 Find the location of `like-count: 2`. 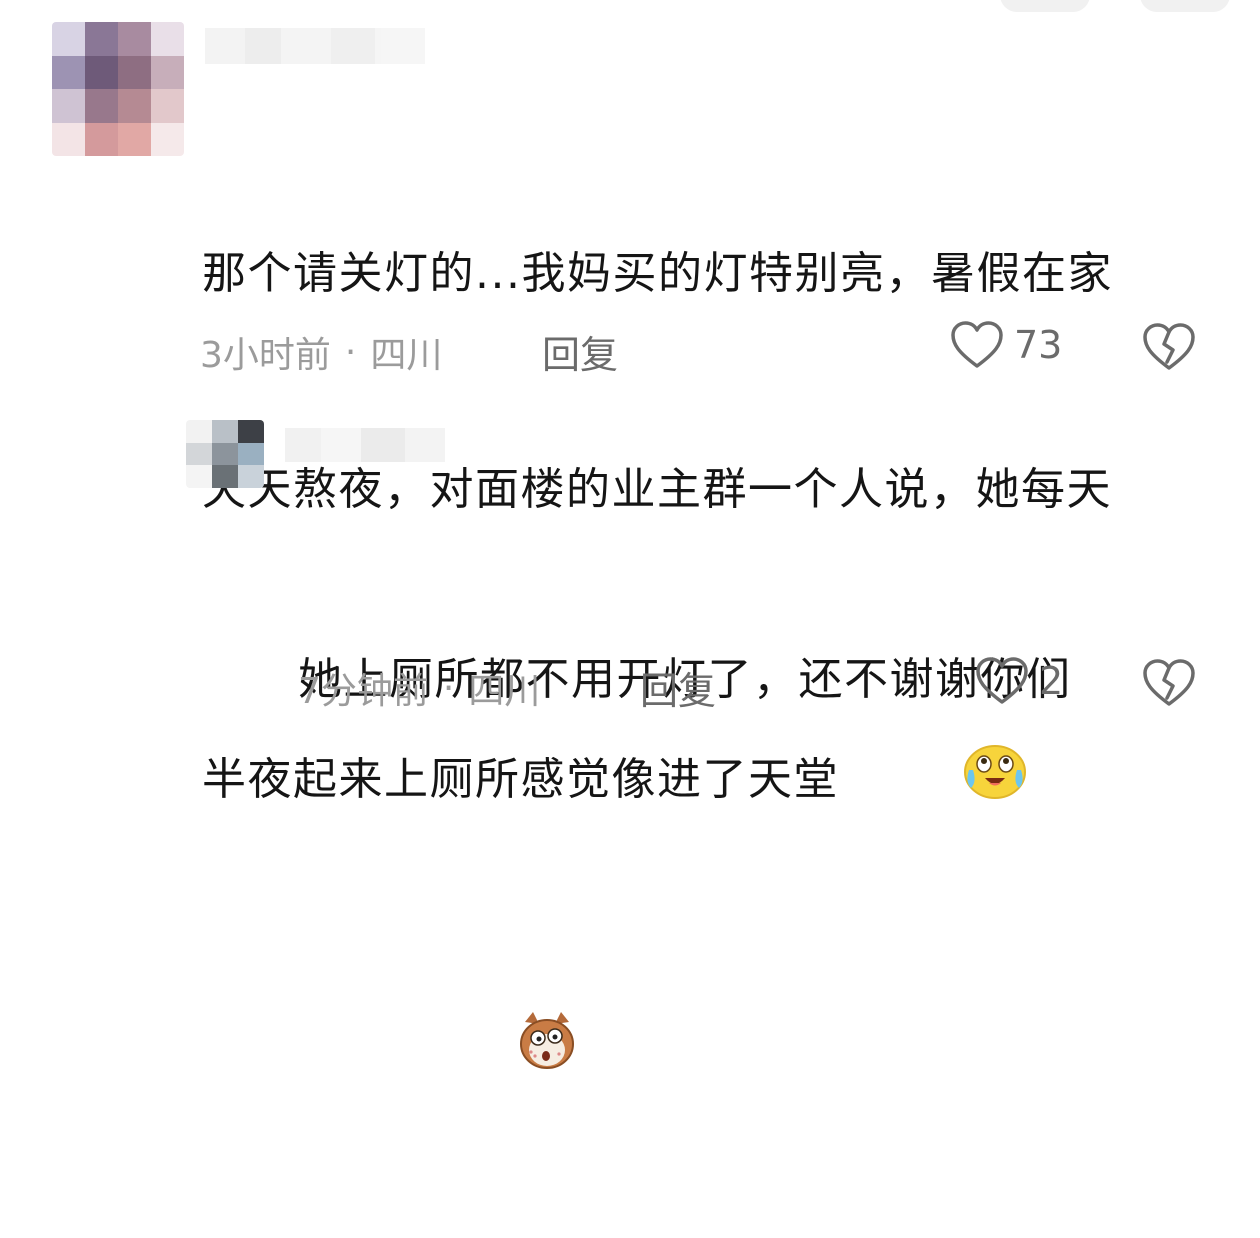

like-count: 2 is located at coordinates (1051, 681).